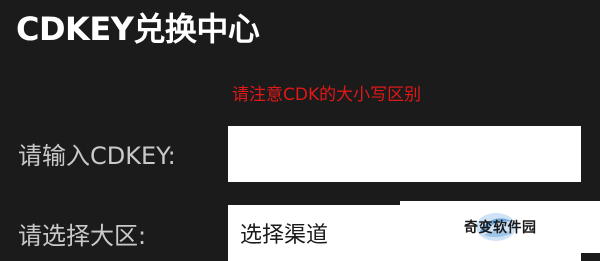  I want to click on cdkey-label: 请输入CDKEY:, so click(97, 156).